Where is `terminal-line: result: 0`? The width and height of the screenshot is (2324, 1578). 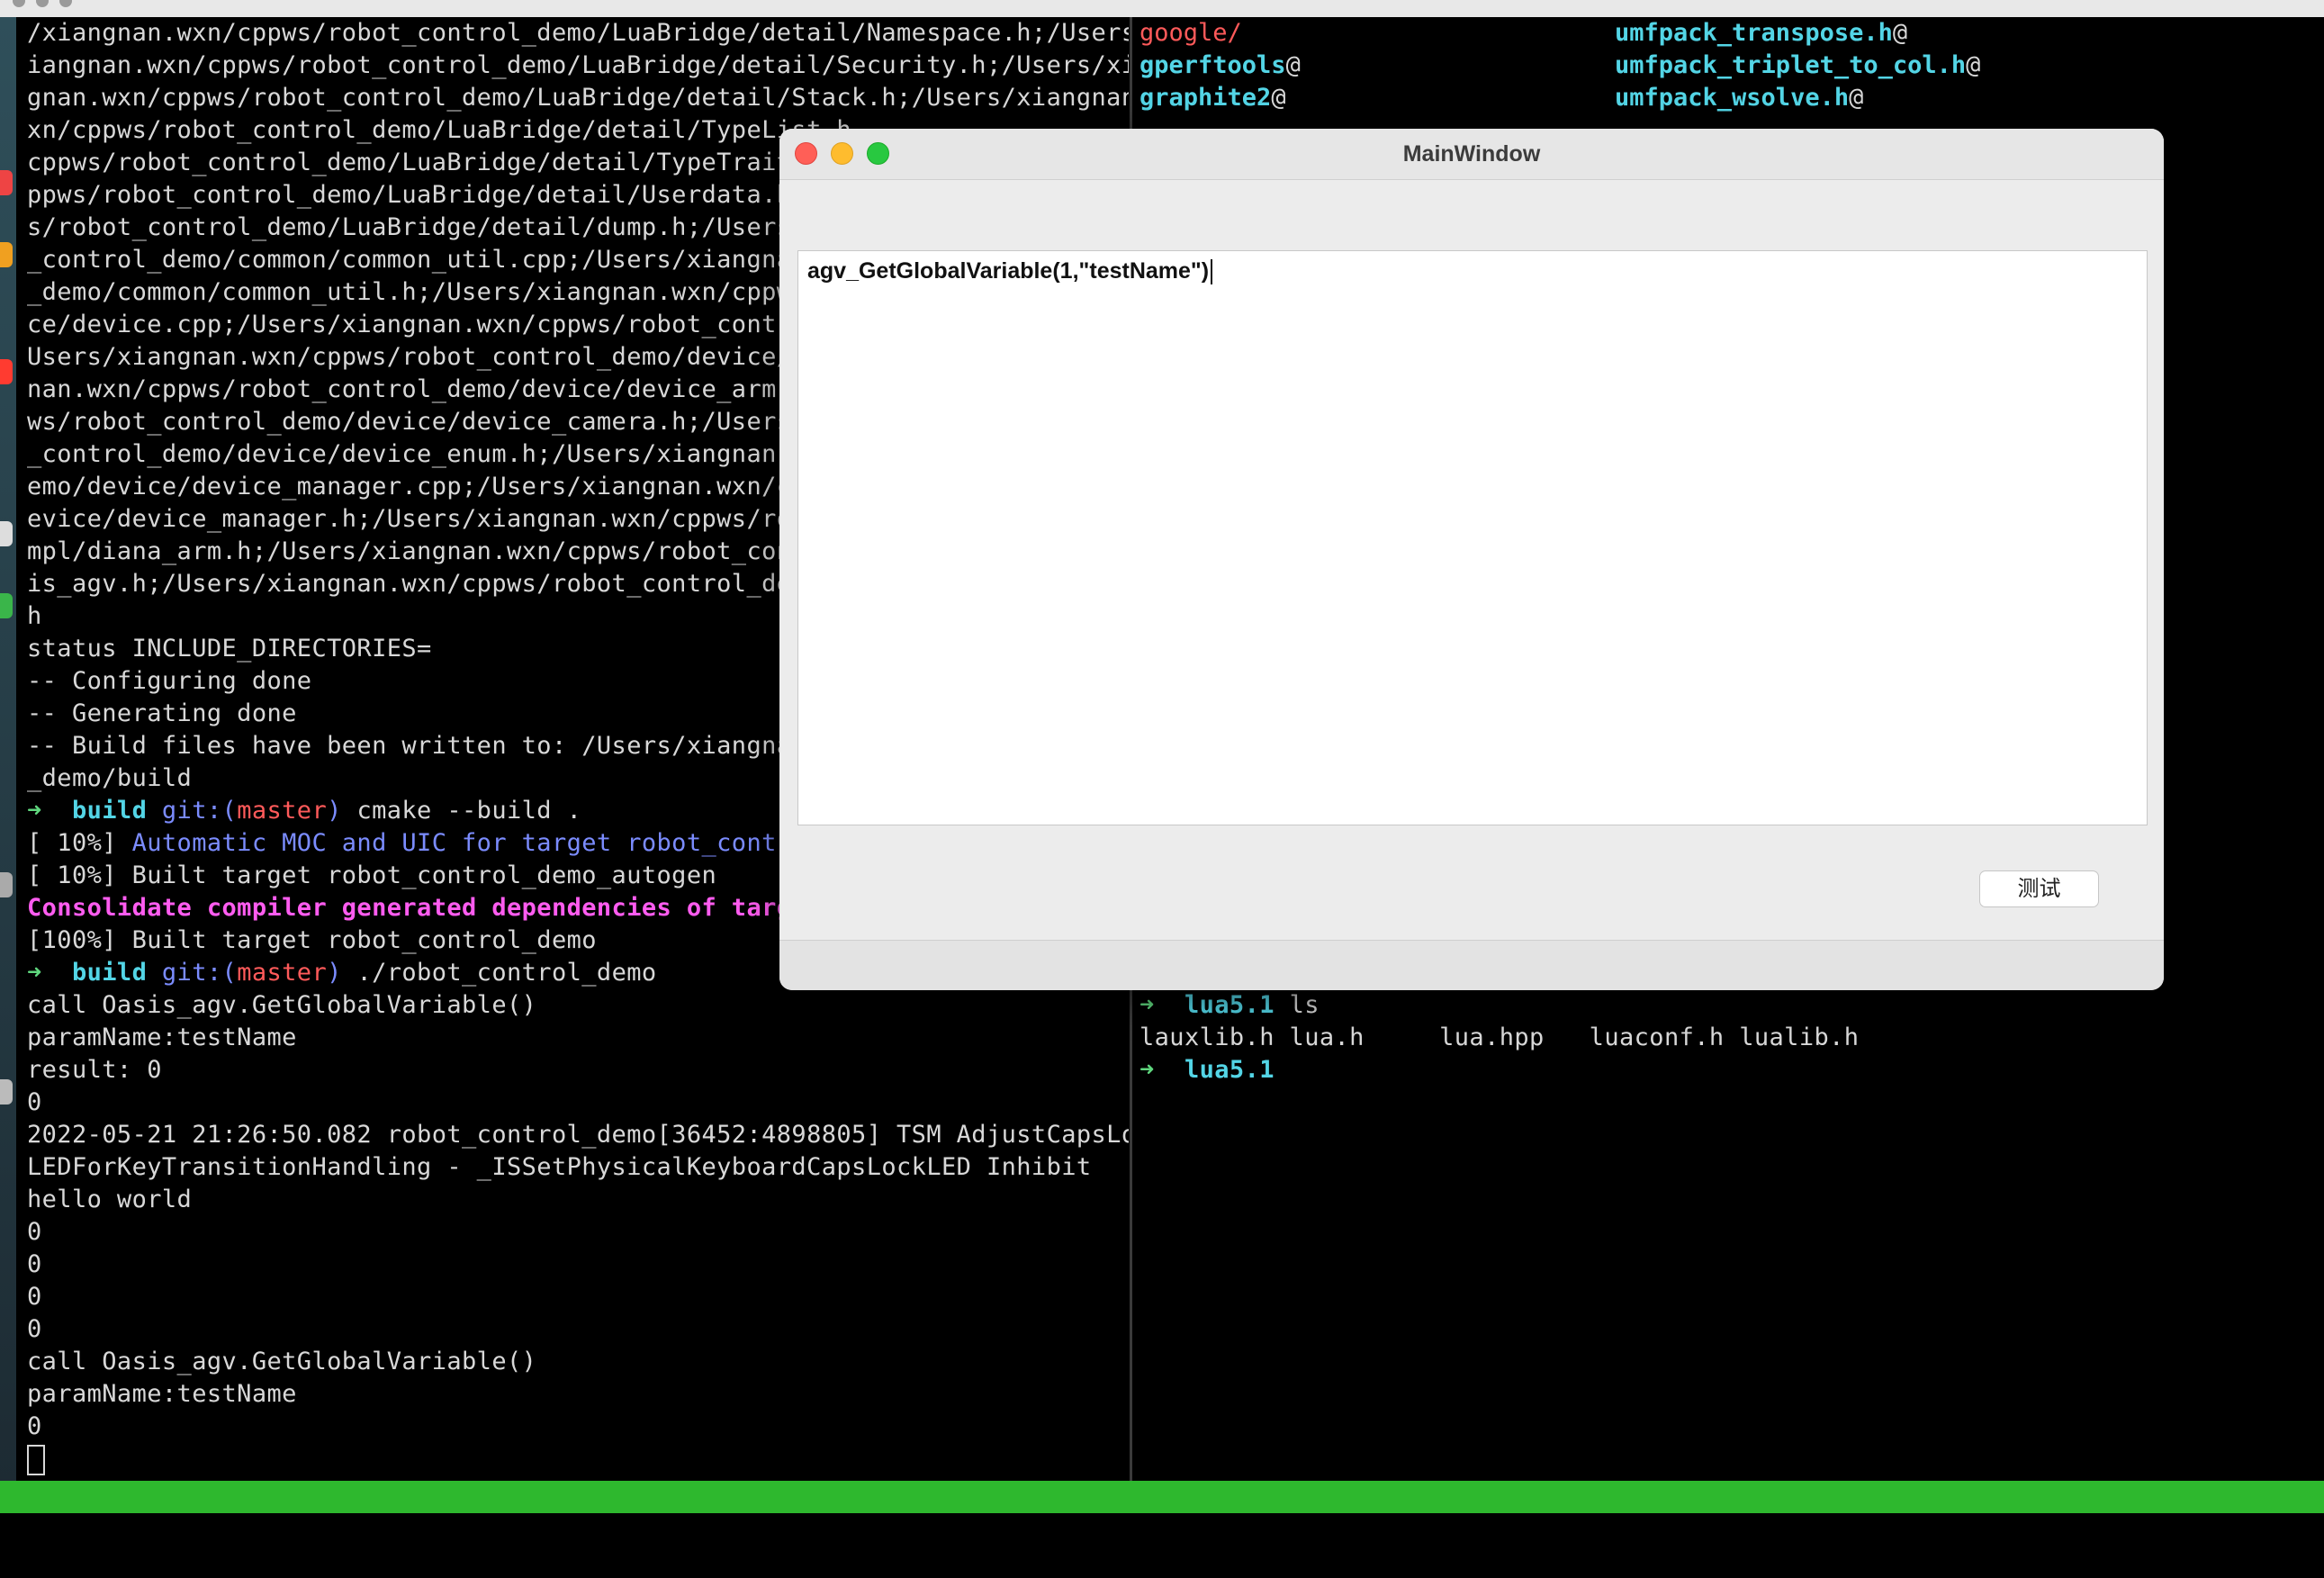
terminal-line: result: 0 is located at coordinates (578, 1070).